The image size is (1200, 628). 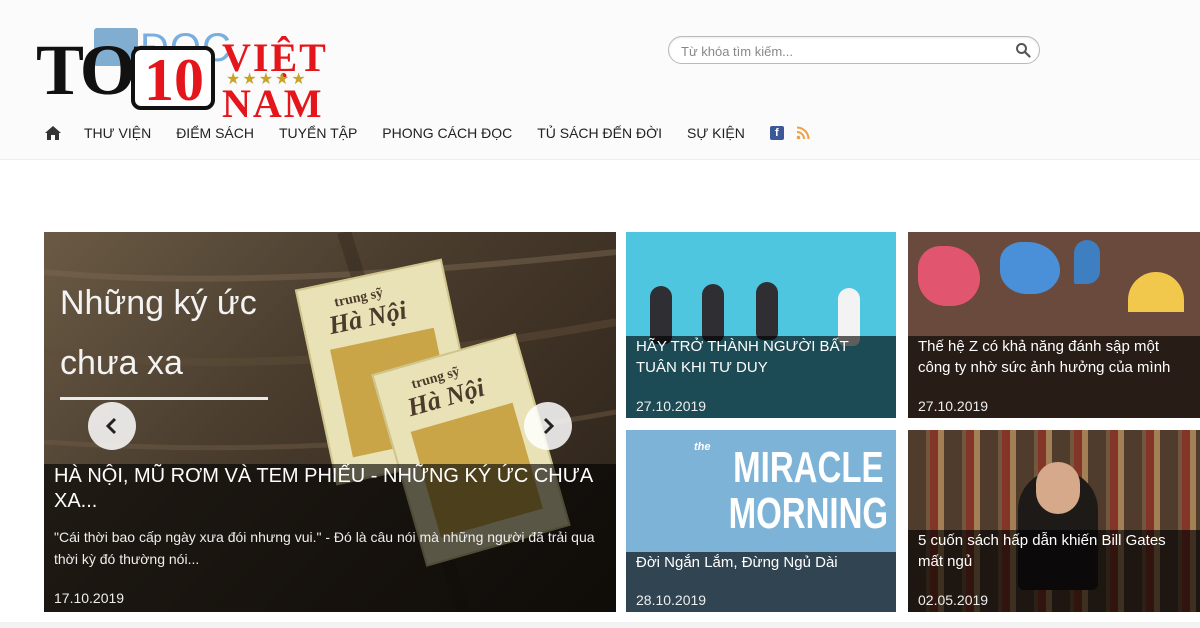 I want to click on miracle-morning-cover: the MIRACLE MORNING, so click(x=795, y=490).